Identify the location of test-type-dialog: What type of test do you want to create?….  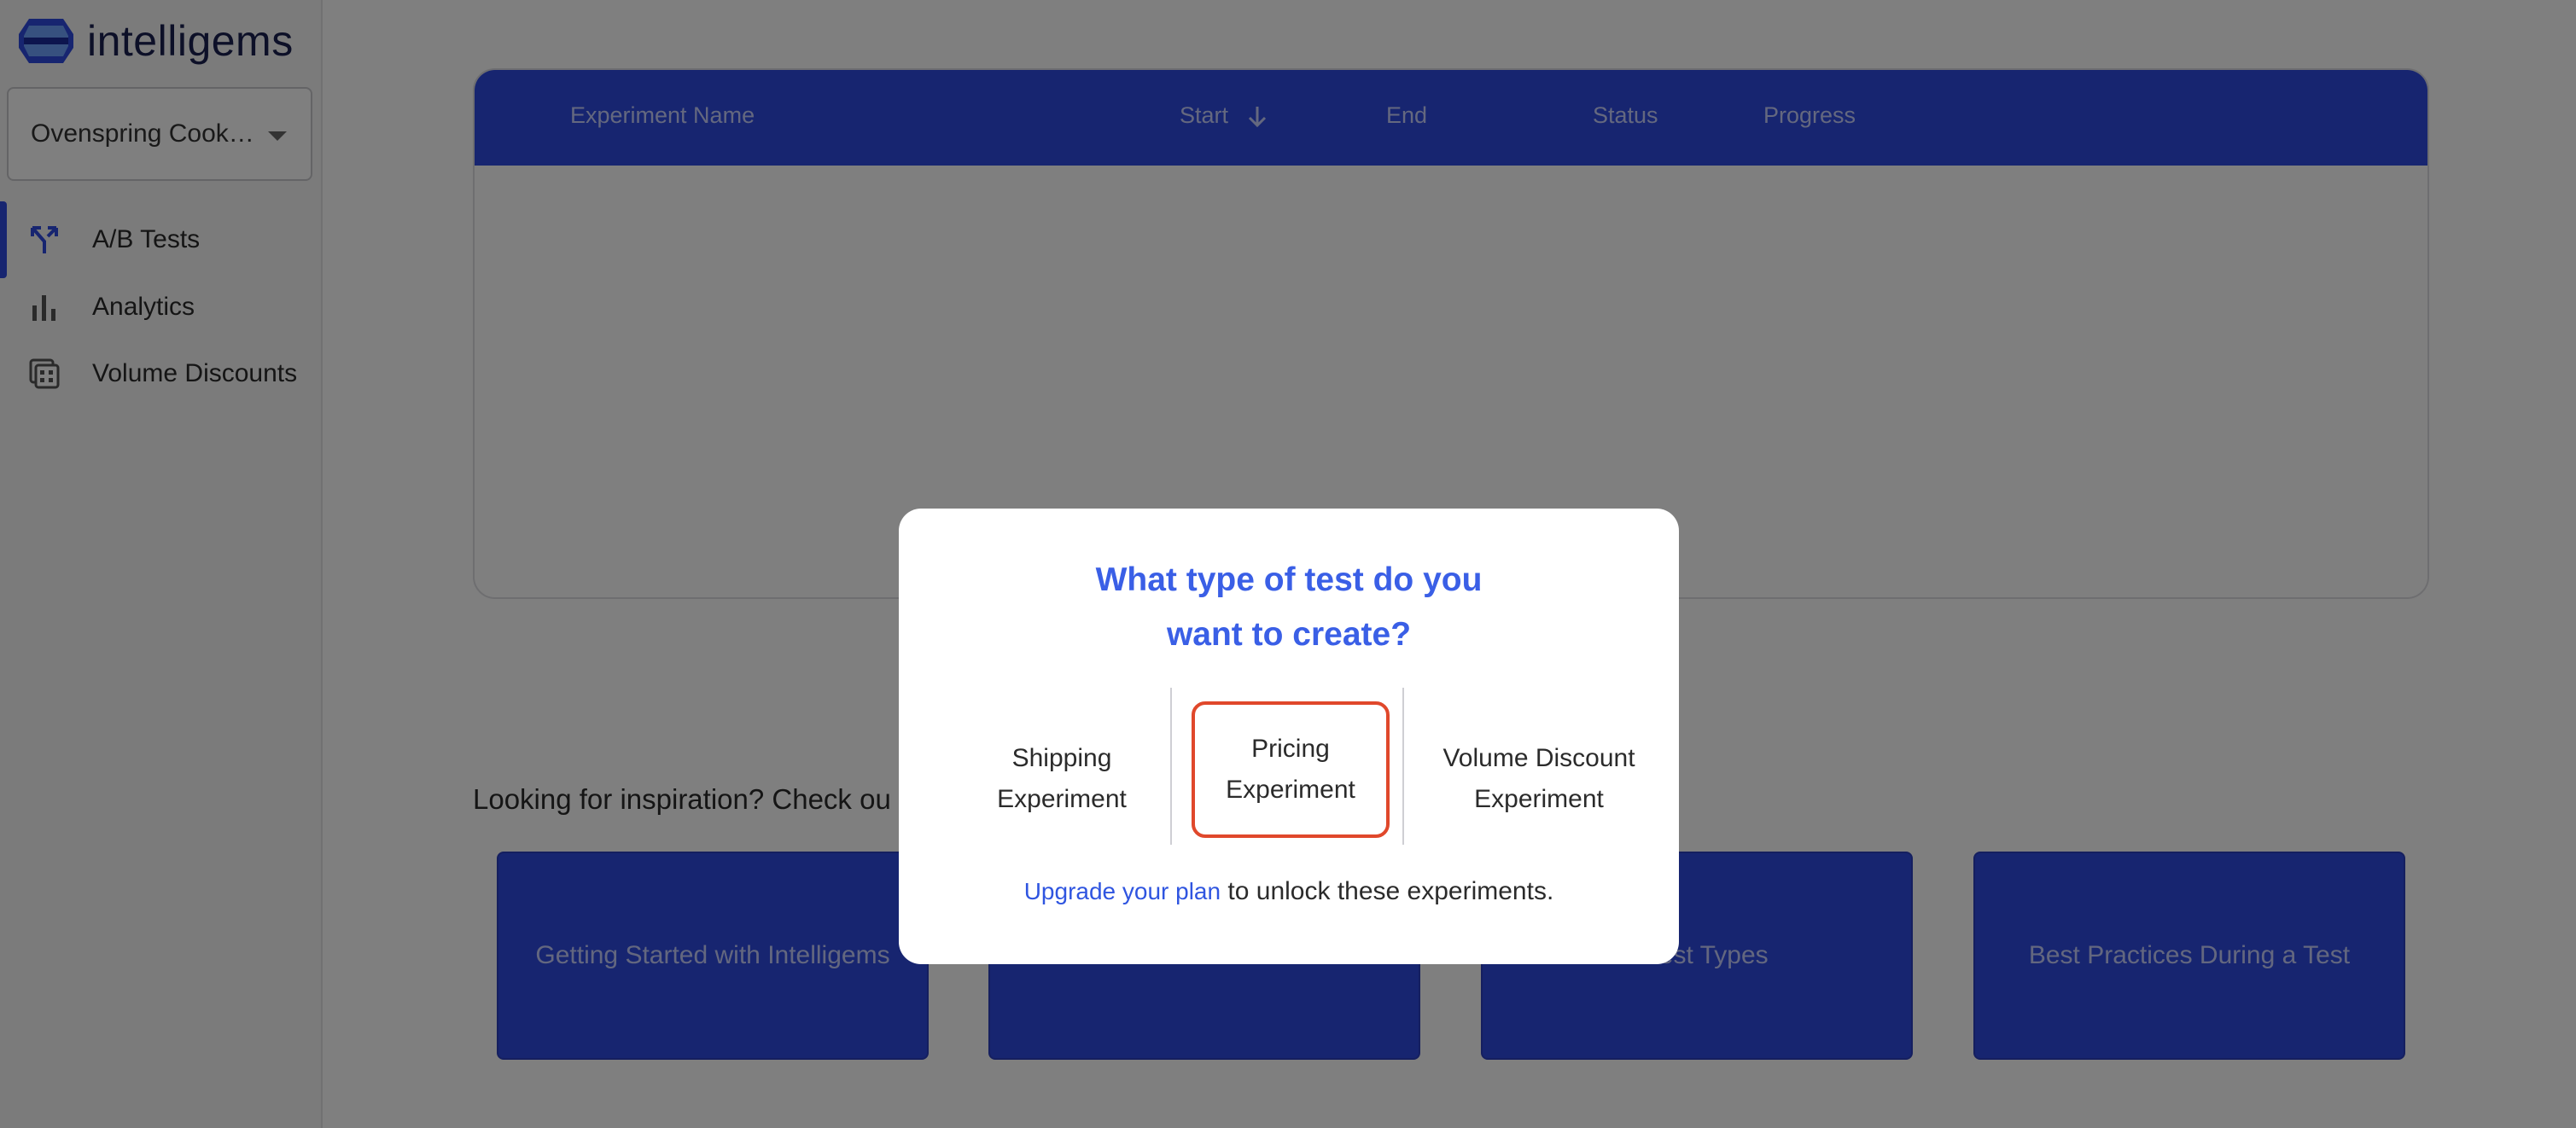
(1289, 736).